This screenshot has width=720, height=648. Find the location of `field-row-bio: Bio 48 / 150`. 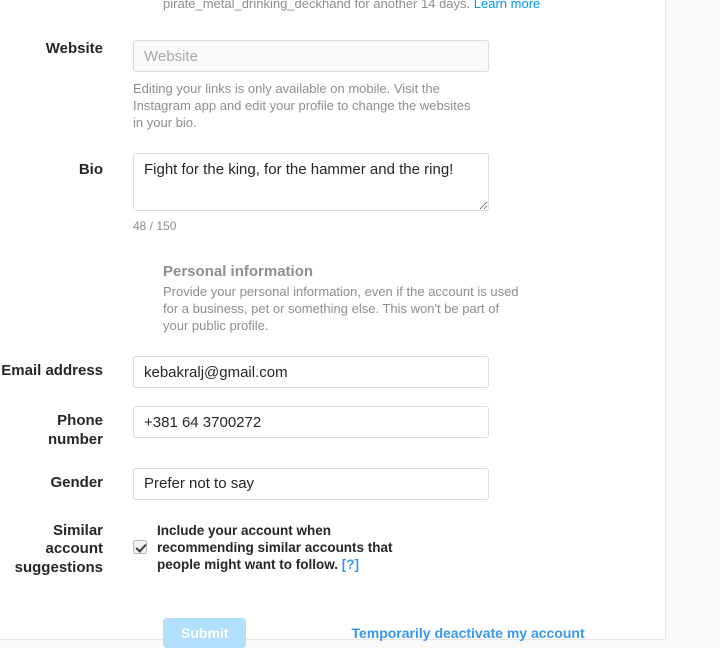

field-row-bio: Bio 48 / 150 is located at coordinates (333, 193).